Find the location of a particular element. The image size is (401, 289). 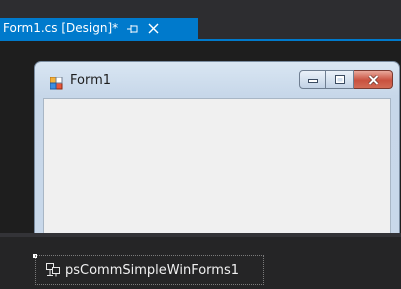

maximize-icon is located at coordinates (339, 79).